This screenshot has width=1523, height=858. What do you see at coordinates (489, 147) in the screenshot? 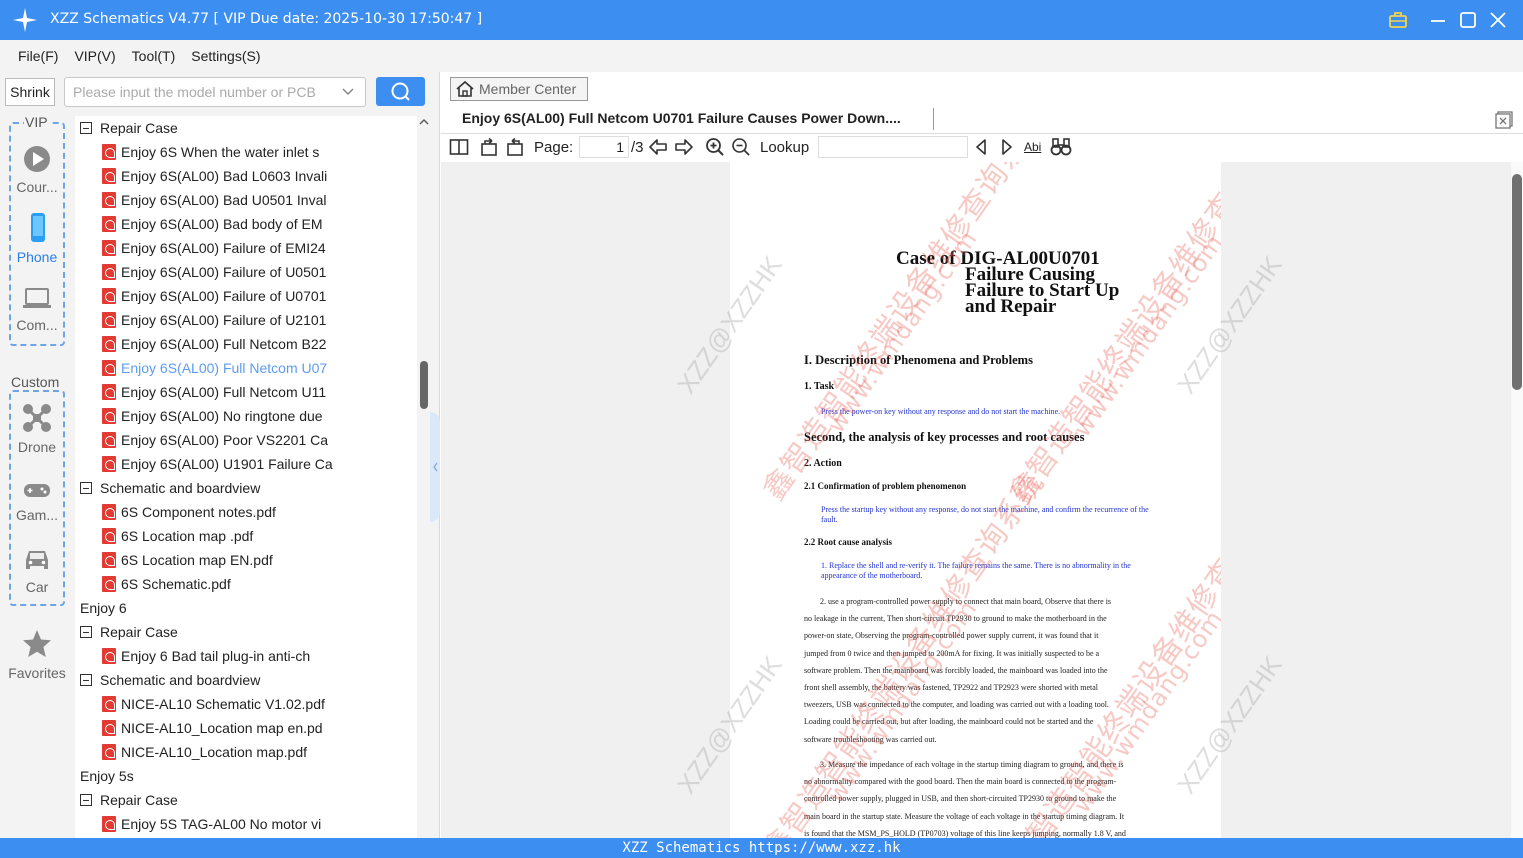
I see `rotate-left-icon` at bounding box center [489, 147].